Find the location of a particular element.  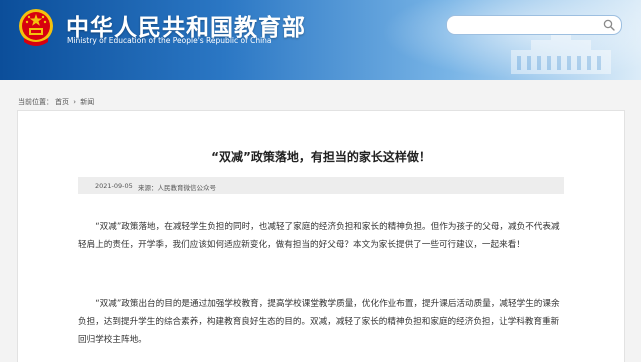

breadcrumb-news-link: 新闻 is located at coordinates (87, 102).